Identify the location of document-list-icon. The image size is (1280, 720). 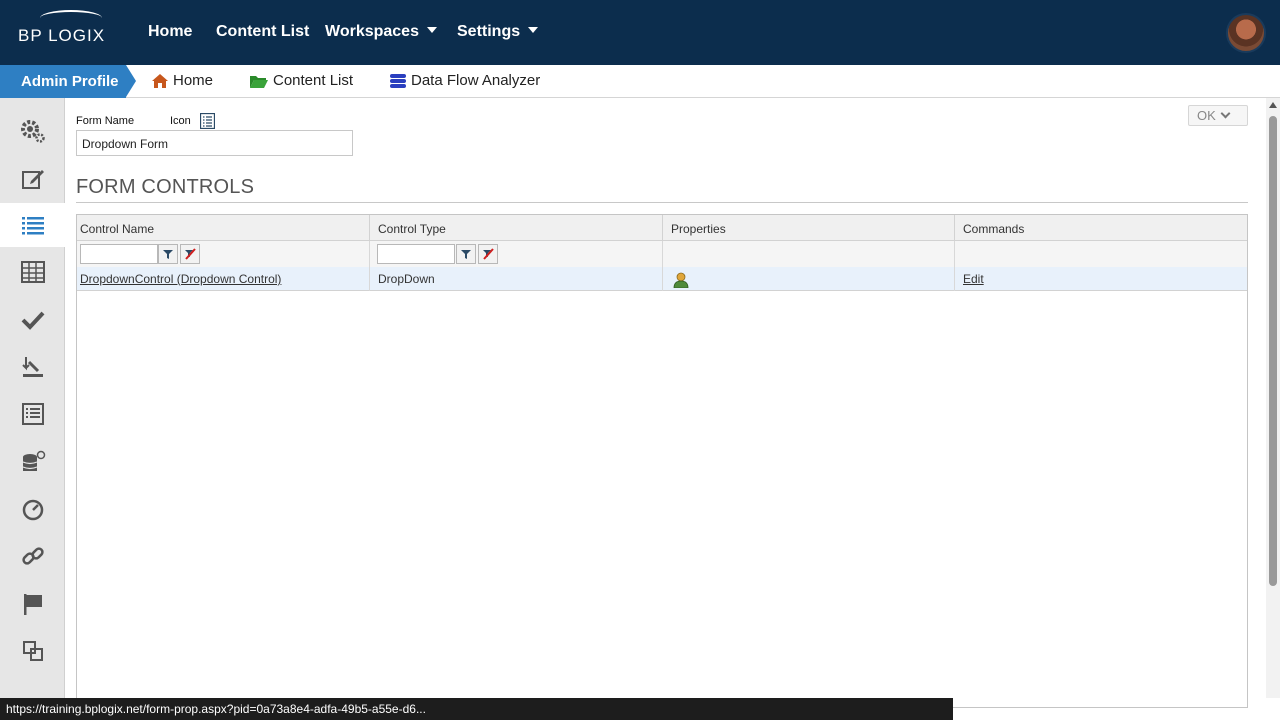
(32, 414).